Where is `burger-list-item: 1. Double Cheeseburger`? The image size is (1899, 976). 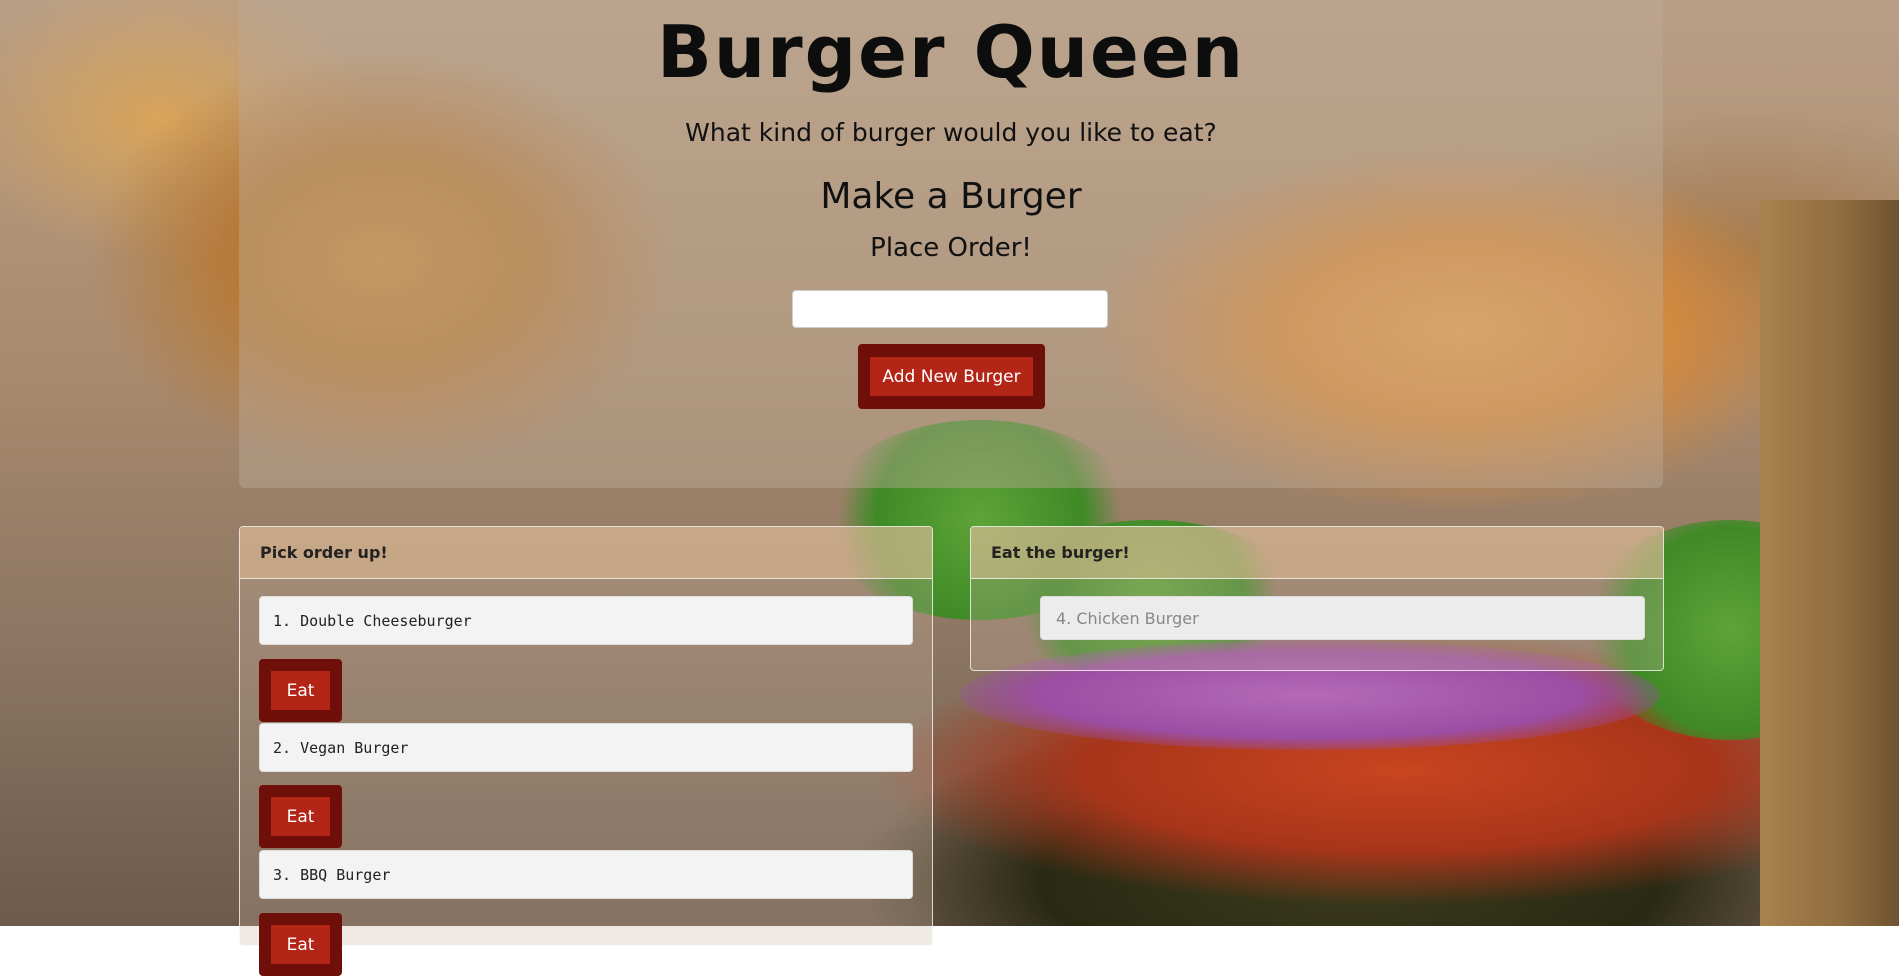 burger-list-item: 1. Double Cheeseburger is located at coordinates (586, 620).